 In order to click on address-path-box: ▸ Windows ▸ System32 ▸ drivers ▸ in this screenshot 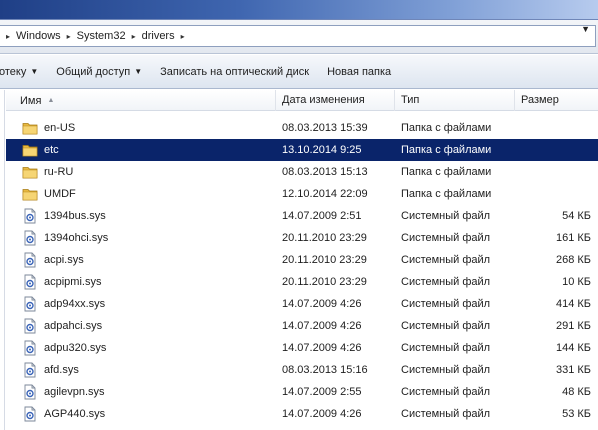, I will do `click(298, 36)`.